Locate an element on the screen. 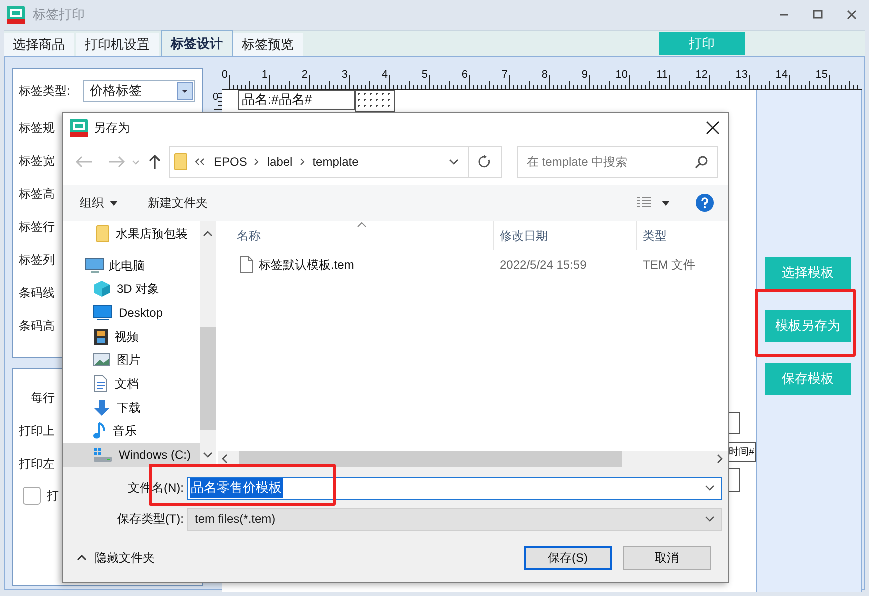  field-label: 标签规 is located at coordinates (37, 127).